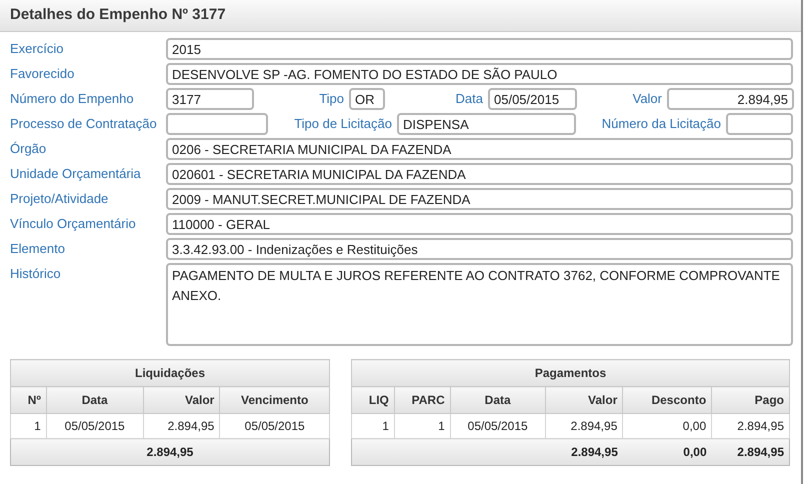 The width and height of the screenshot is (805, 484). What do you see at coordinates (667, 452) in the screenshot?
I see `total-value: 0,00` at bounding box center [667, 452].